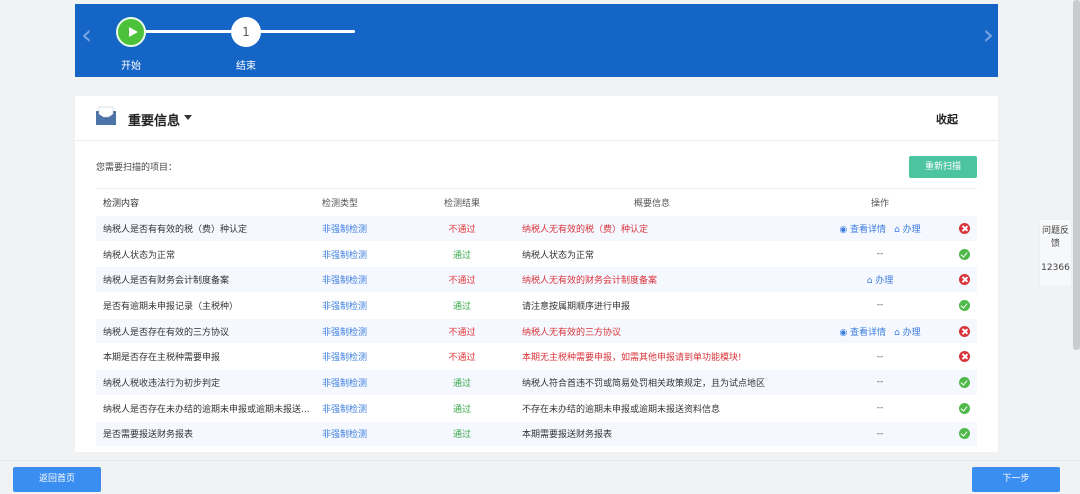 The image size is (1080, 494). What do you see at coordinates (879, 204) in the screenshot?
I see `col-header-actions: 操作` at bounding box center [879, 204].